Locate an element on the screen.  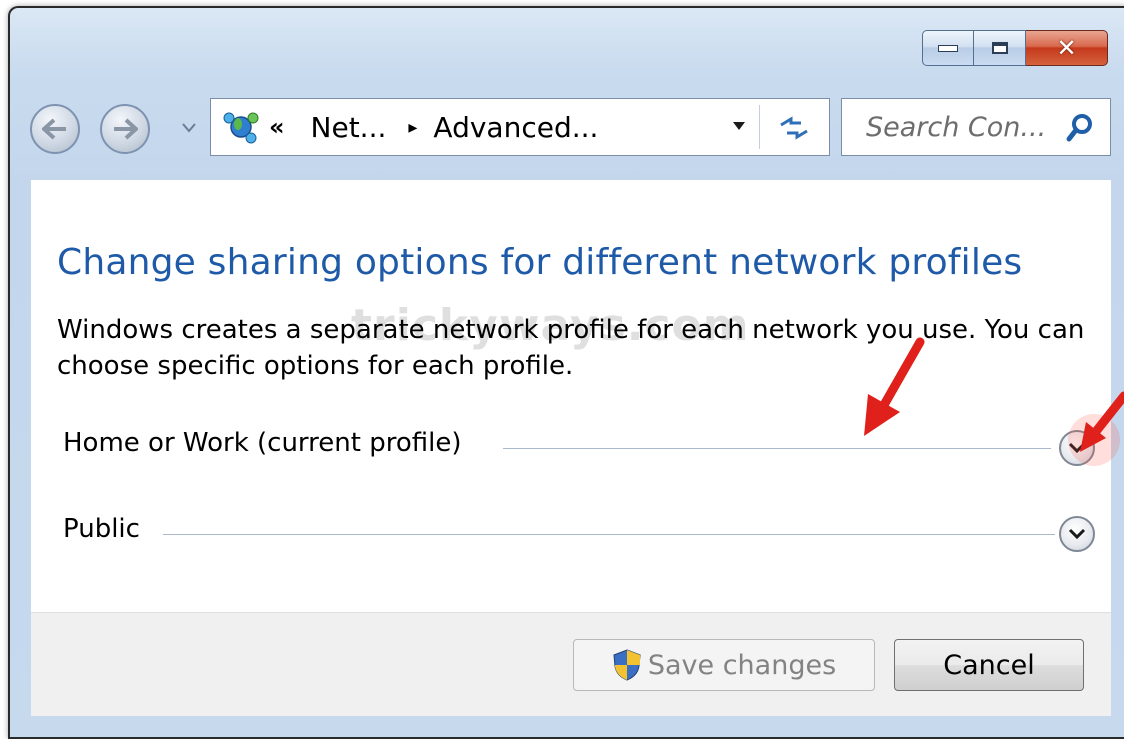
profile-section-home-work: Home or Work (current profile) is located at coordinates (583, 448).